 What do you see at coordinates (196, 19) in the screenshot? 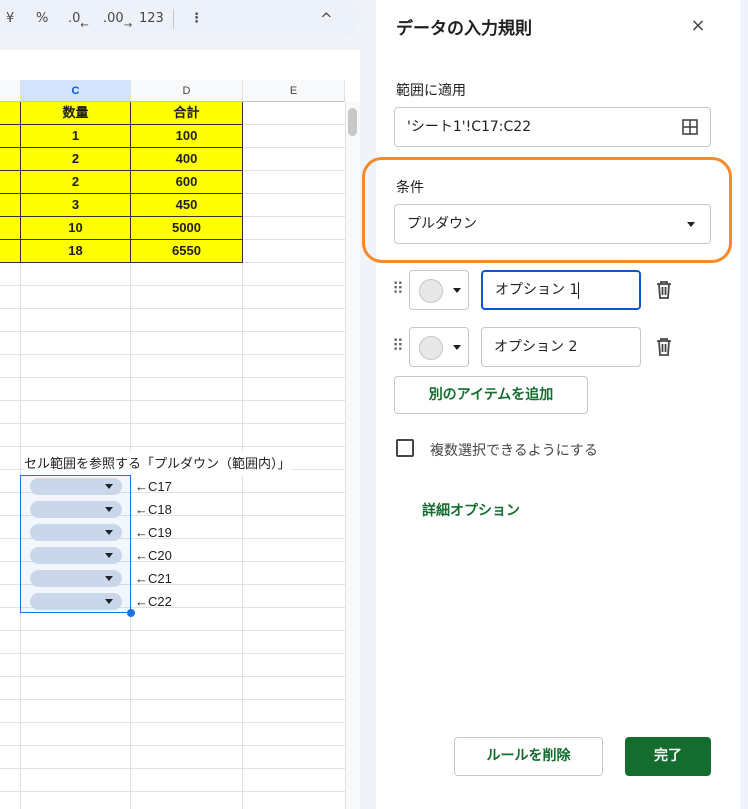
I see `more-options-icon: ⋮` at bounding box center [196, 19].